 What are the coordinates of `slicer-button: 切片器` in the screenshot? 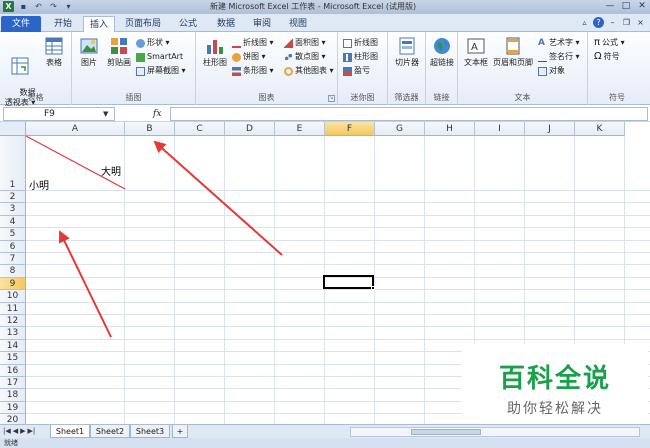 It's located at (407, 52).